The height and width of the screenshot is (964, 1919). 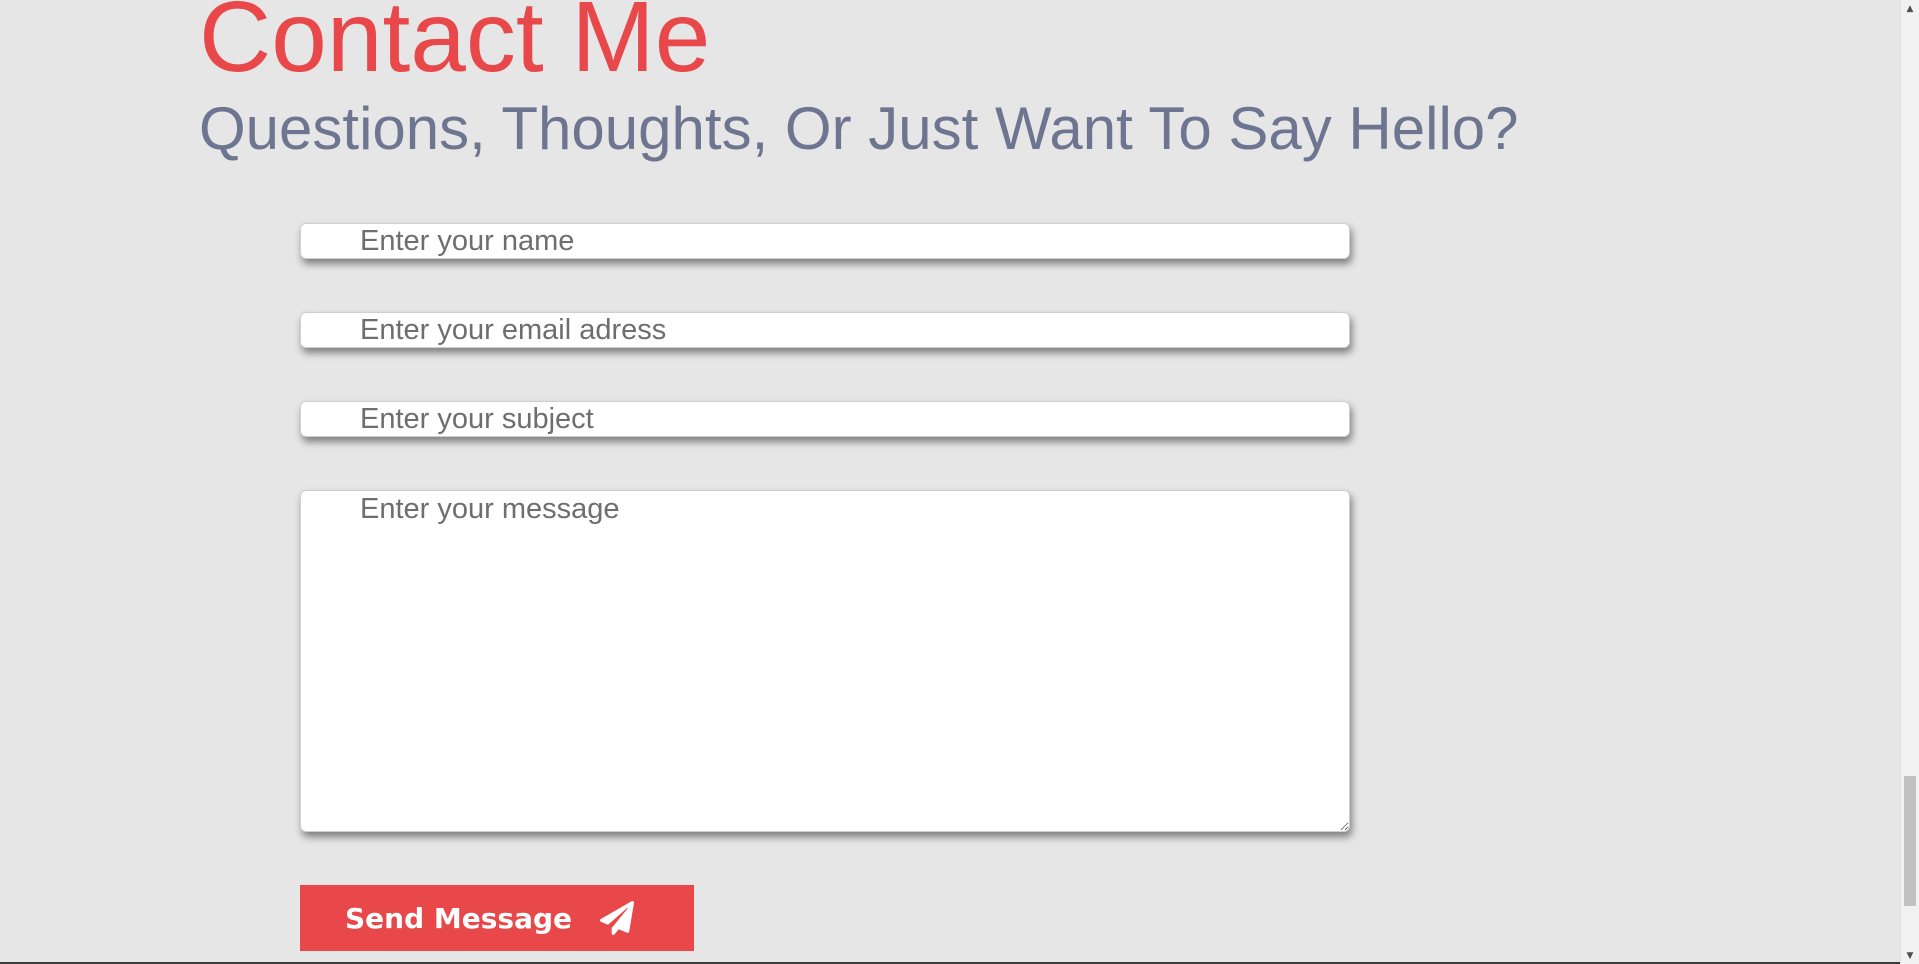 I want to click on send-message-label: Send Message, so click(x=458, y=918).